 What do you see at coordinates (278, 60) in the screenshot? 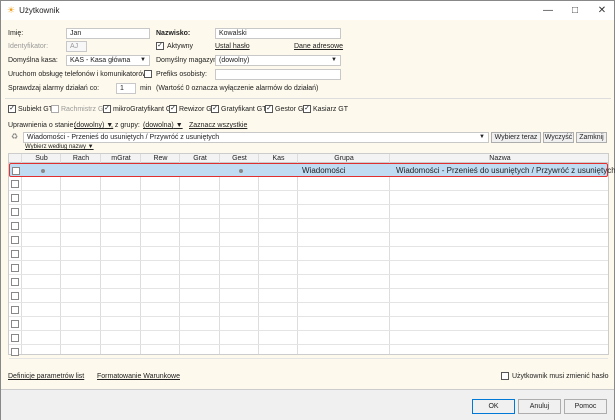
I see `magazyn-select: (dowolny)` at bounding box center [278, 60].